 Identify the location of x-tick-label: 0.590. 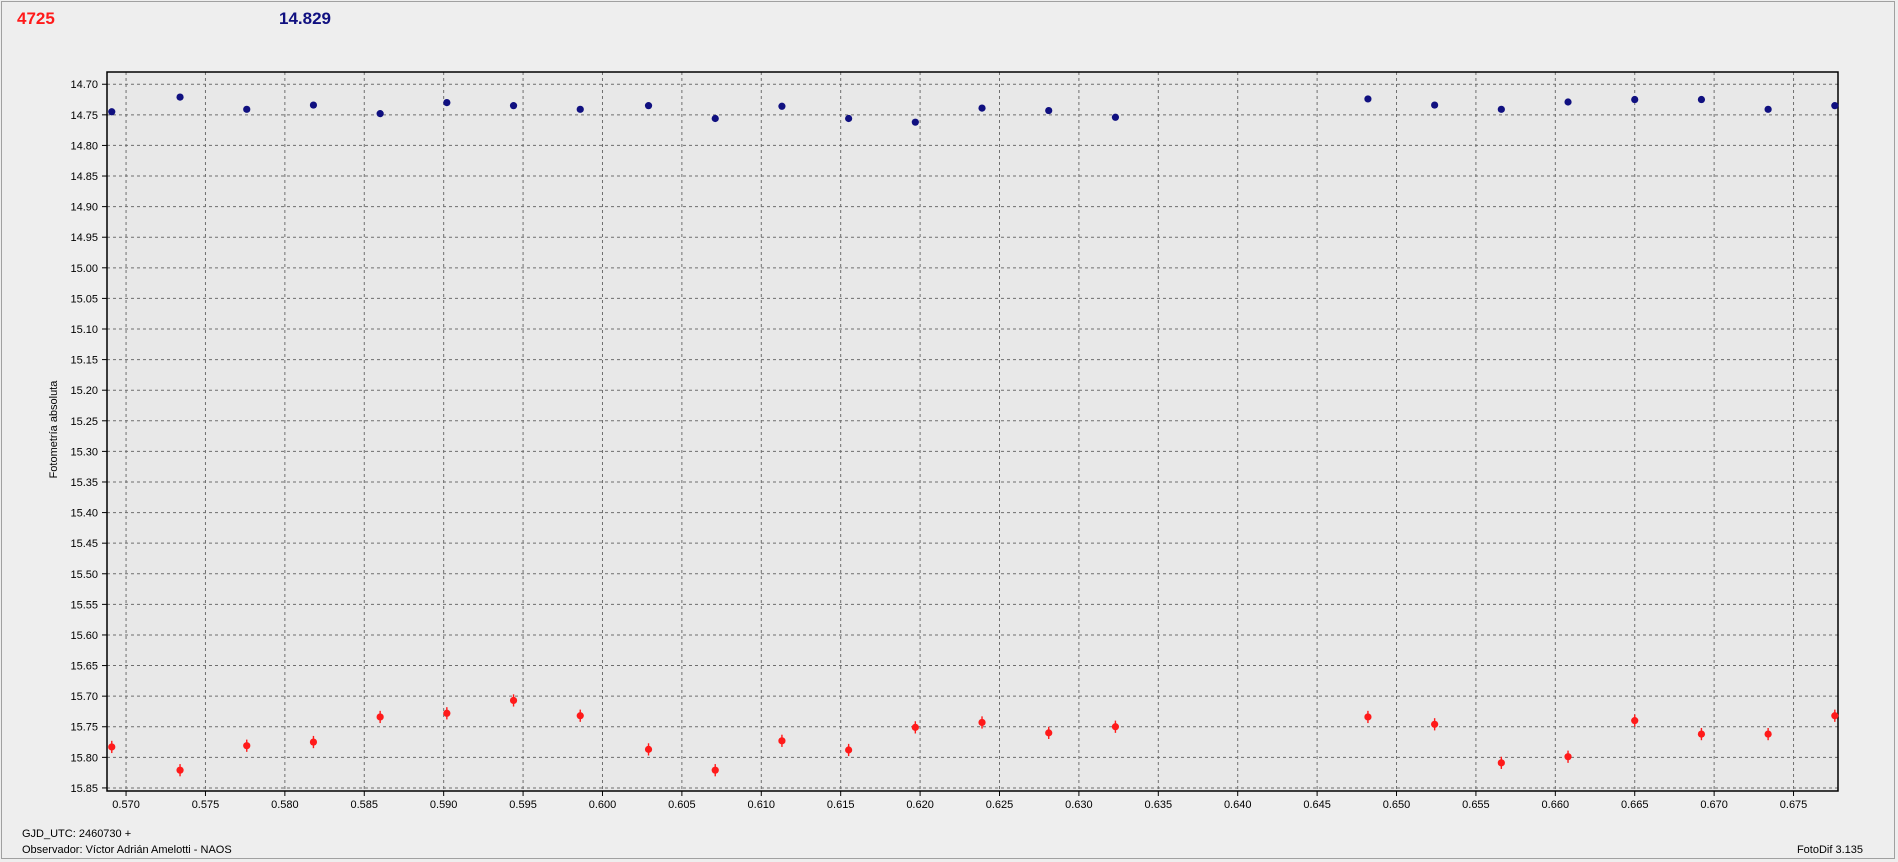
(444, 805).